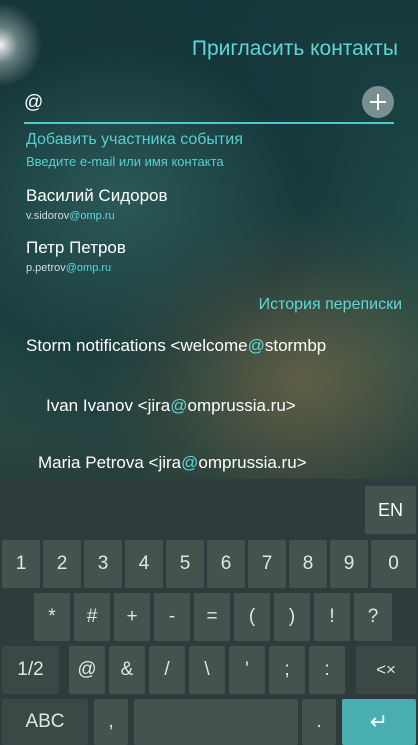 This screenshot has height=745, width=418. I want to click on enter-key: ↵, so click(379, 722).